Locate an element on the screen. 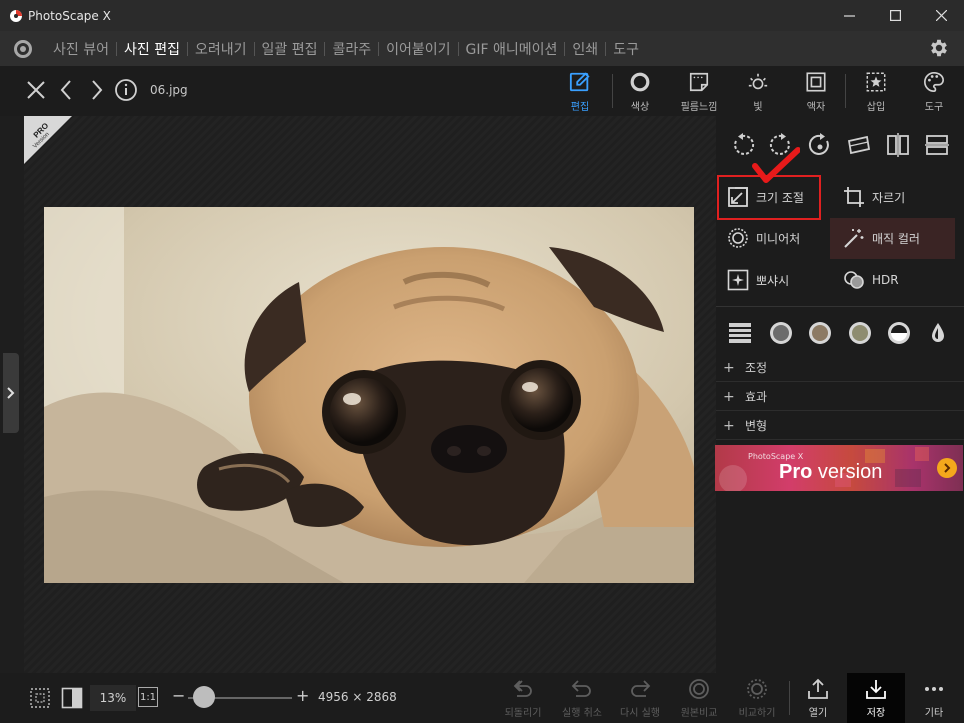 This screenshot has height=723, width=964. magic-wand-icon is located at coordinates (854, 238).